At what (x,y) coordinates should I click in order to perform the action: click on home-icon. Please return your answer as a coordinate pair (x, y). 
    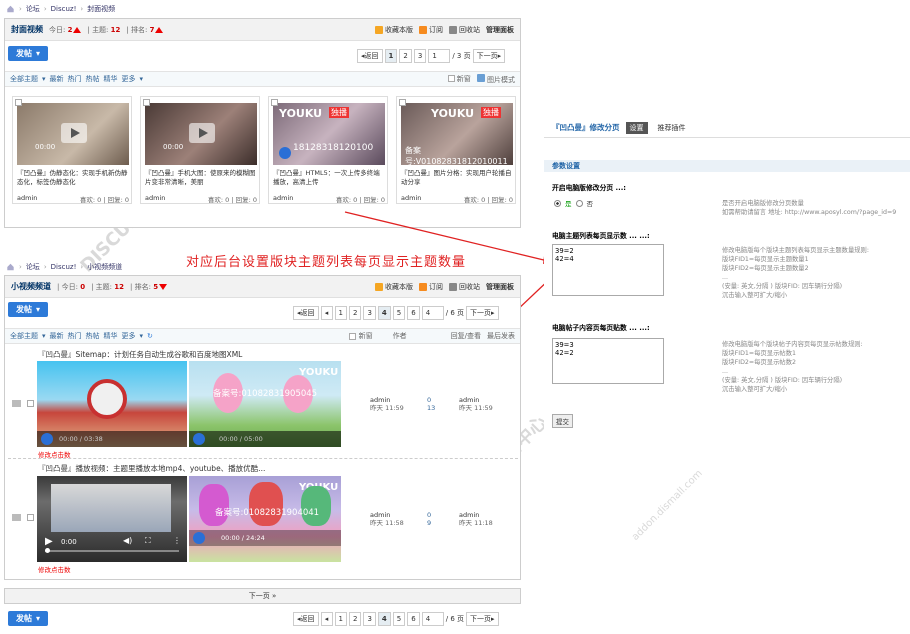
    Looking at the image, I should click on (10, 267).